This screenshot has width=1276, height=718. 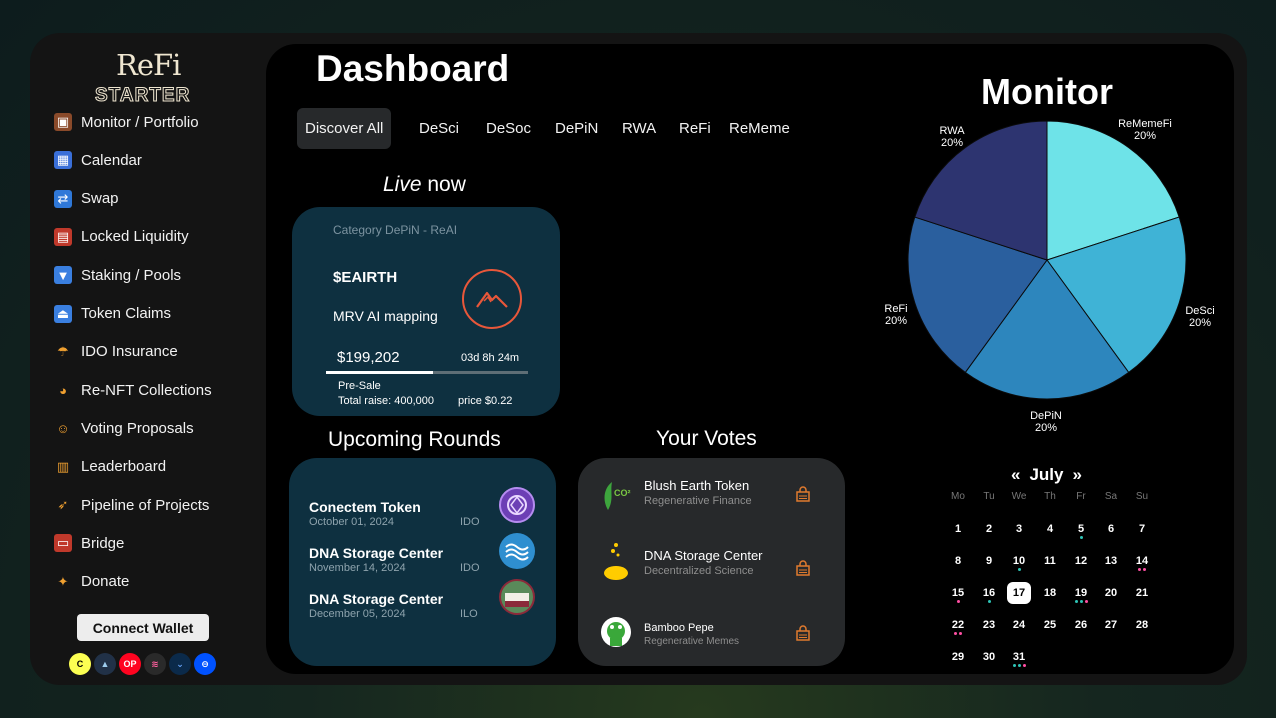 I want to click on tab-depin: DePiN, so click(x=576, y=128).